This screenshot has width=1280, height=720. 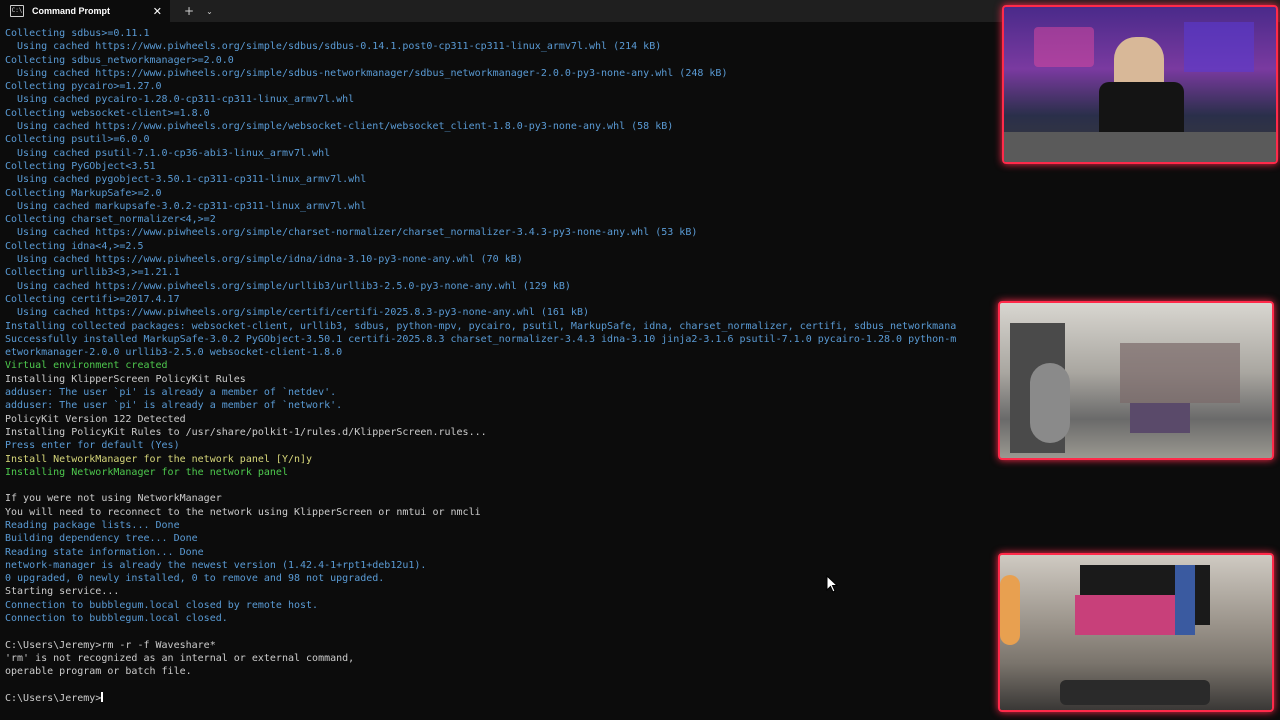 What do you see at coordinates (17, 11) in the screenshot?
I see `terminal-icon: C:\` at bounding box center [17, 11].